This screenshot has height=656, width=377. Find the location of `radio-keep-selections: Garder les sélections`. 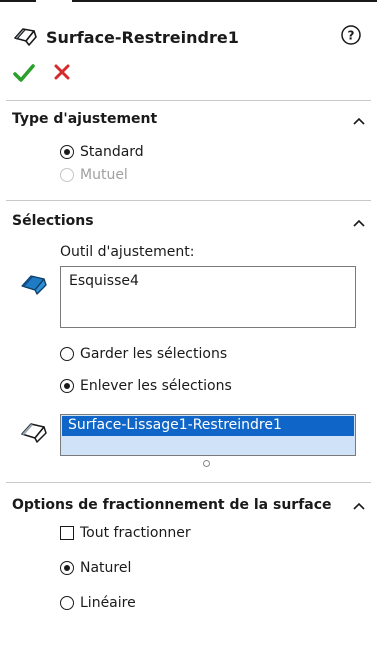

radio-keep-selections: Garder les sélections is located at coordinates (143, 354).